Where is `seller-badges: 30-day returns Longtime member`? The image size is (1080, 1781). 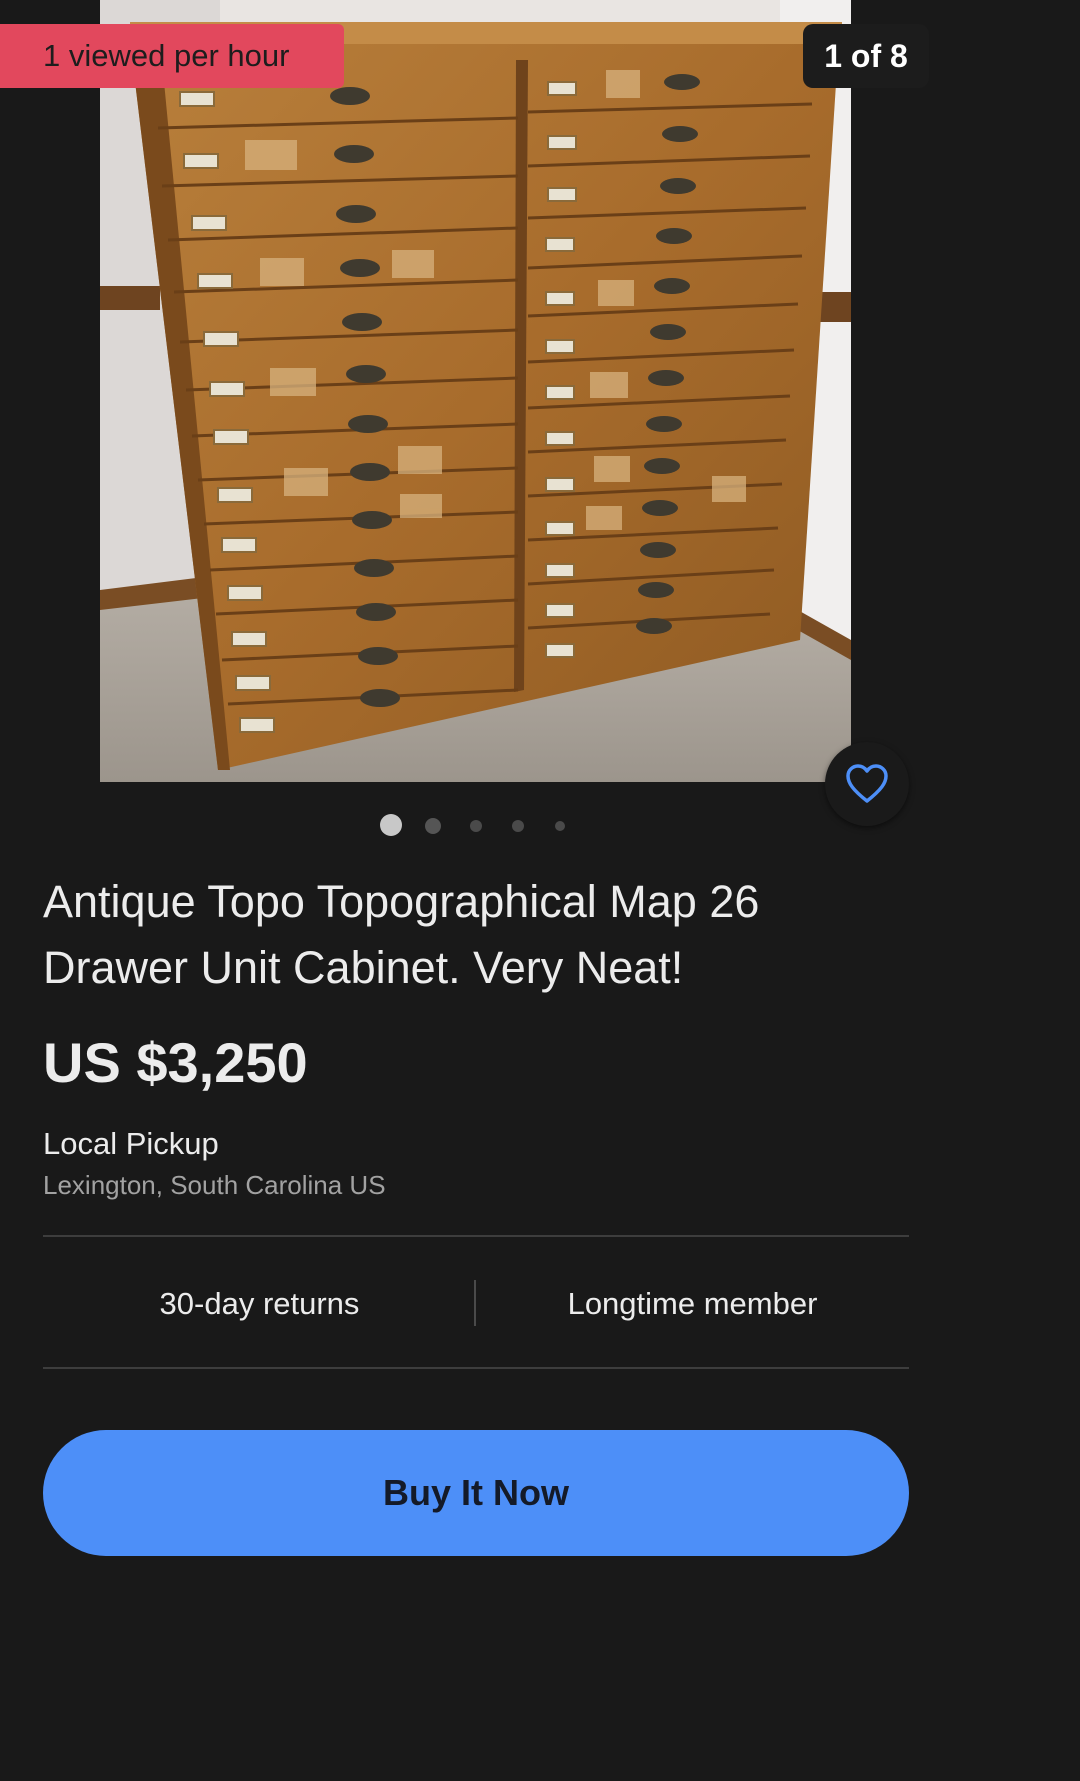
seller-badges: 30-day returns Longtime member is located at coordinates (476, 1303).